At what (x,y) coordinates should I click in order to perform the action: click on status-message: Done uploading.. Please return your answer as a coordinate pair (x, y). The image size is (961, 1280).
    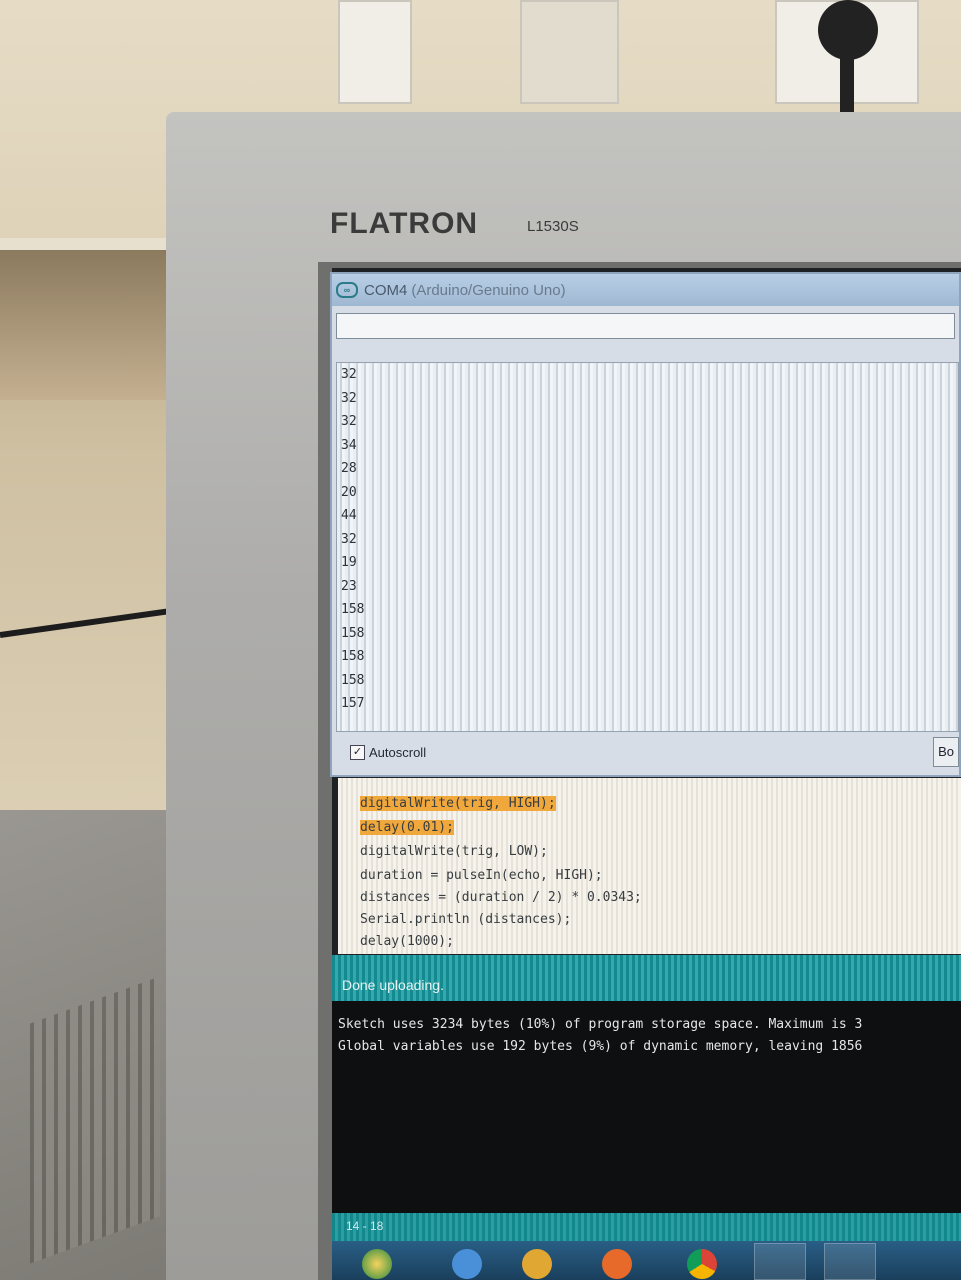
    Looking at the image, I should click on (393, 985).